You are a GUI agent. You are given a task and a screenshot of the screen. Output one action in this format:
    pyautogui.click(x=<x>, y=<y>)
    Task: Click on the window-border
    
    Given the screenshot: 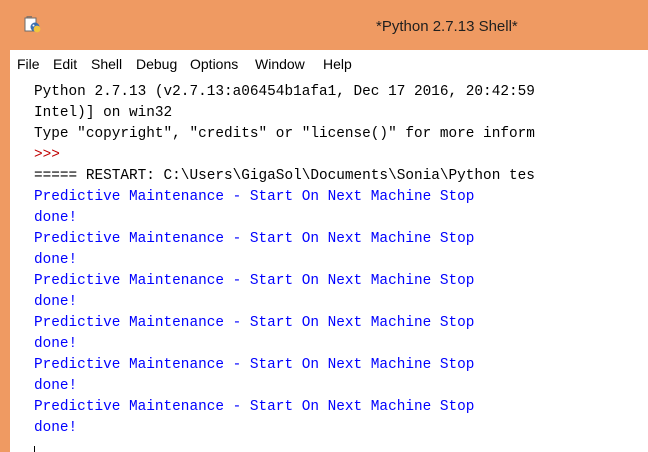 What is the action you would take?
    pyautogui.click(x=5, y=226)
    